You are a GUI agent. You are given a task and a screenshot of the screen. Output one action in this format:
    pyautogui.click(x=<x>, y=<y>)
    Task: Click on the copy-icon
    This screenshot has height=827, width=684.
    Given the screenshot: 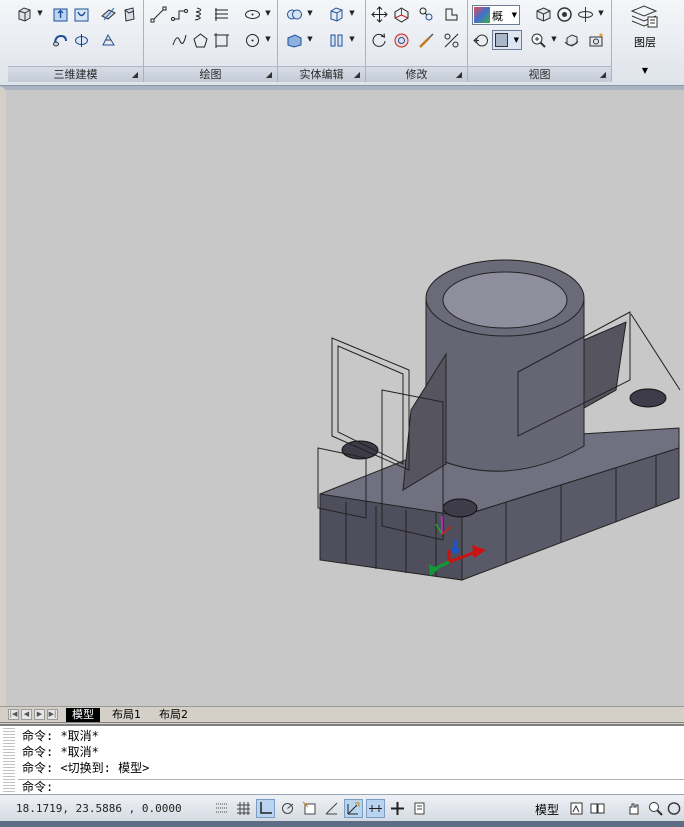 What is the action you would take?
    pyautogui.click(x=426, y=14)
    